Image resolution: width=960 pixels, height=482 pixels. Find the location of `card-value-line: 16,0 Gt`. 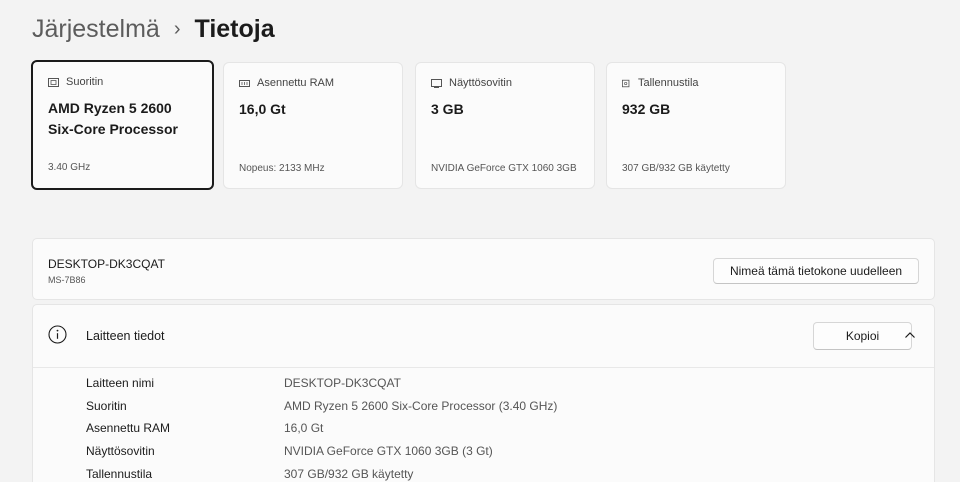

card-value-line: 16,0 Gt is located at coordinates (262, 109).